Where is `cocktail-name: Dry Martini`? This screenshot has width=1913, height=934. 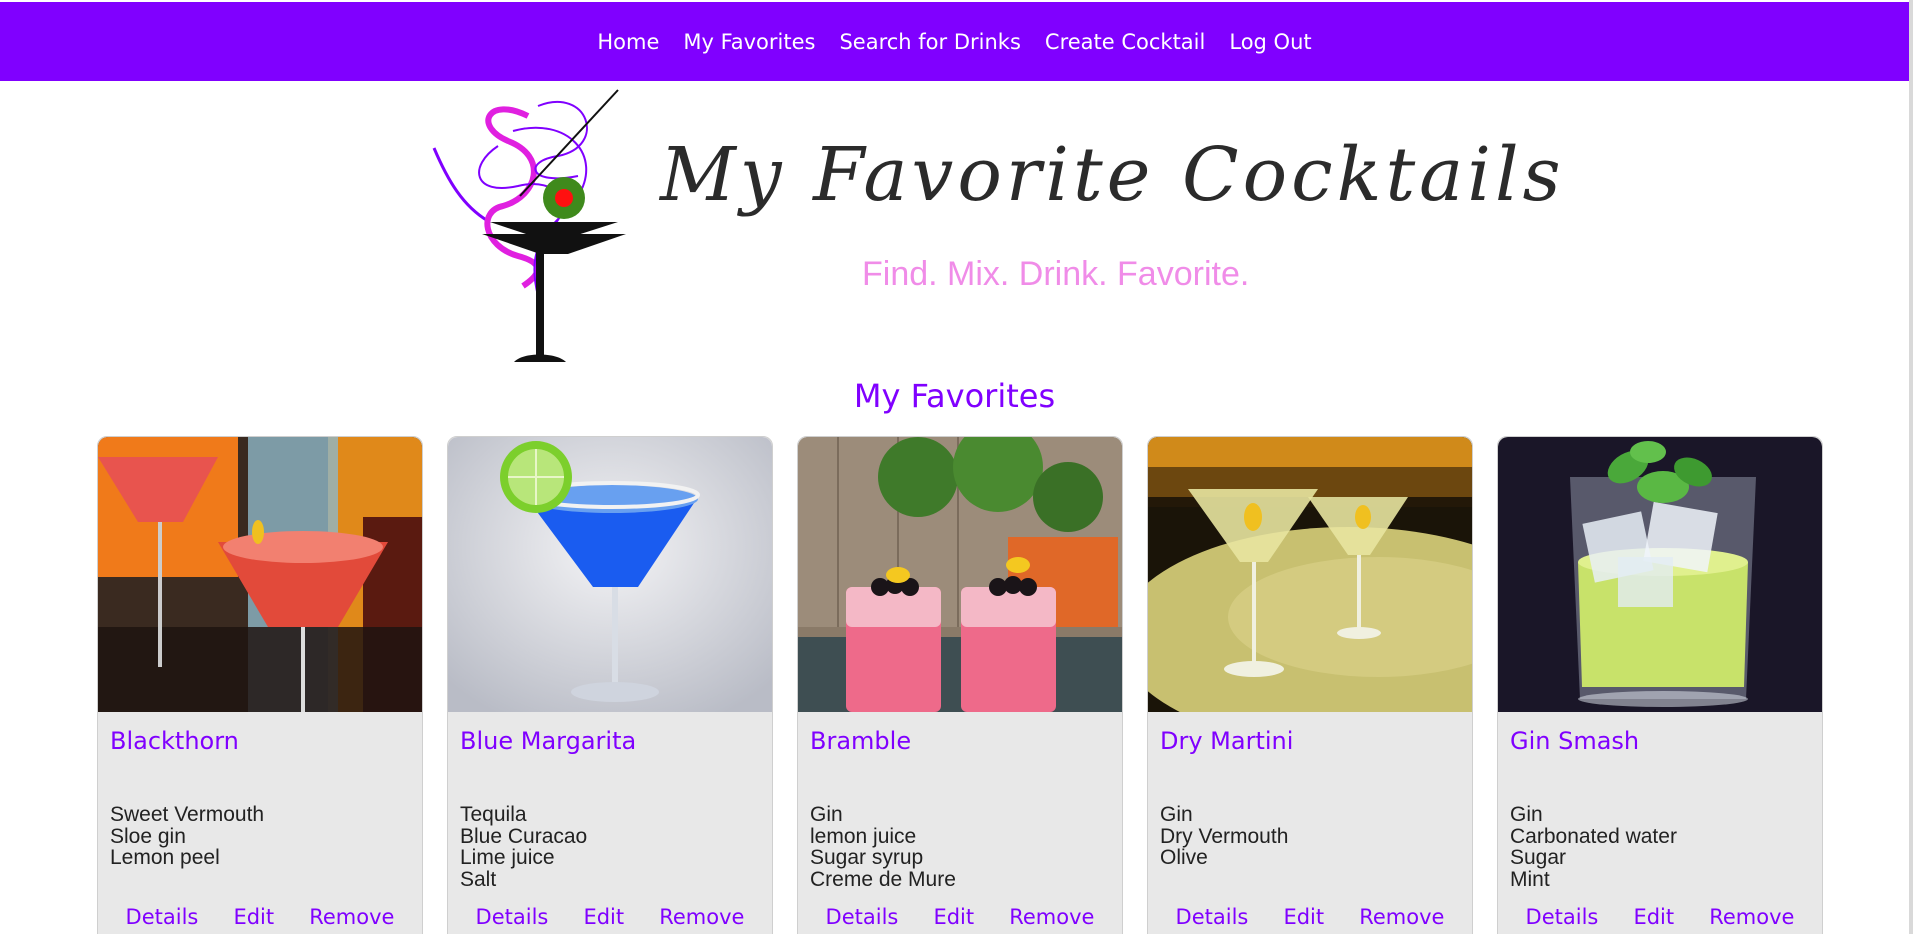
cocktail-name: Dry Martini is located at coordinates (1227, 741).